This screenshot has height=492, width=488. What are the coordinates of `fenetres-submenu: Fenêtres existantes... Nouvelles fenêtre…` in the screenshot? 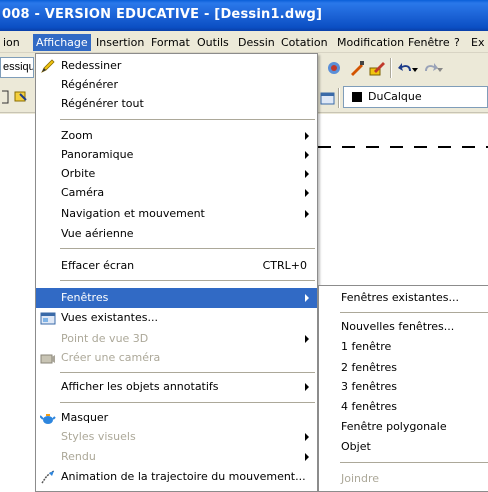 It's located at (403, 388).